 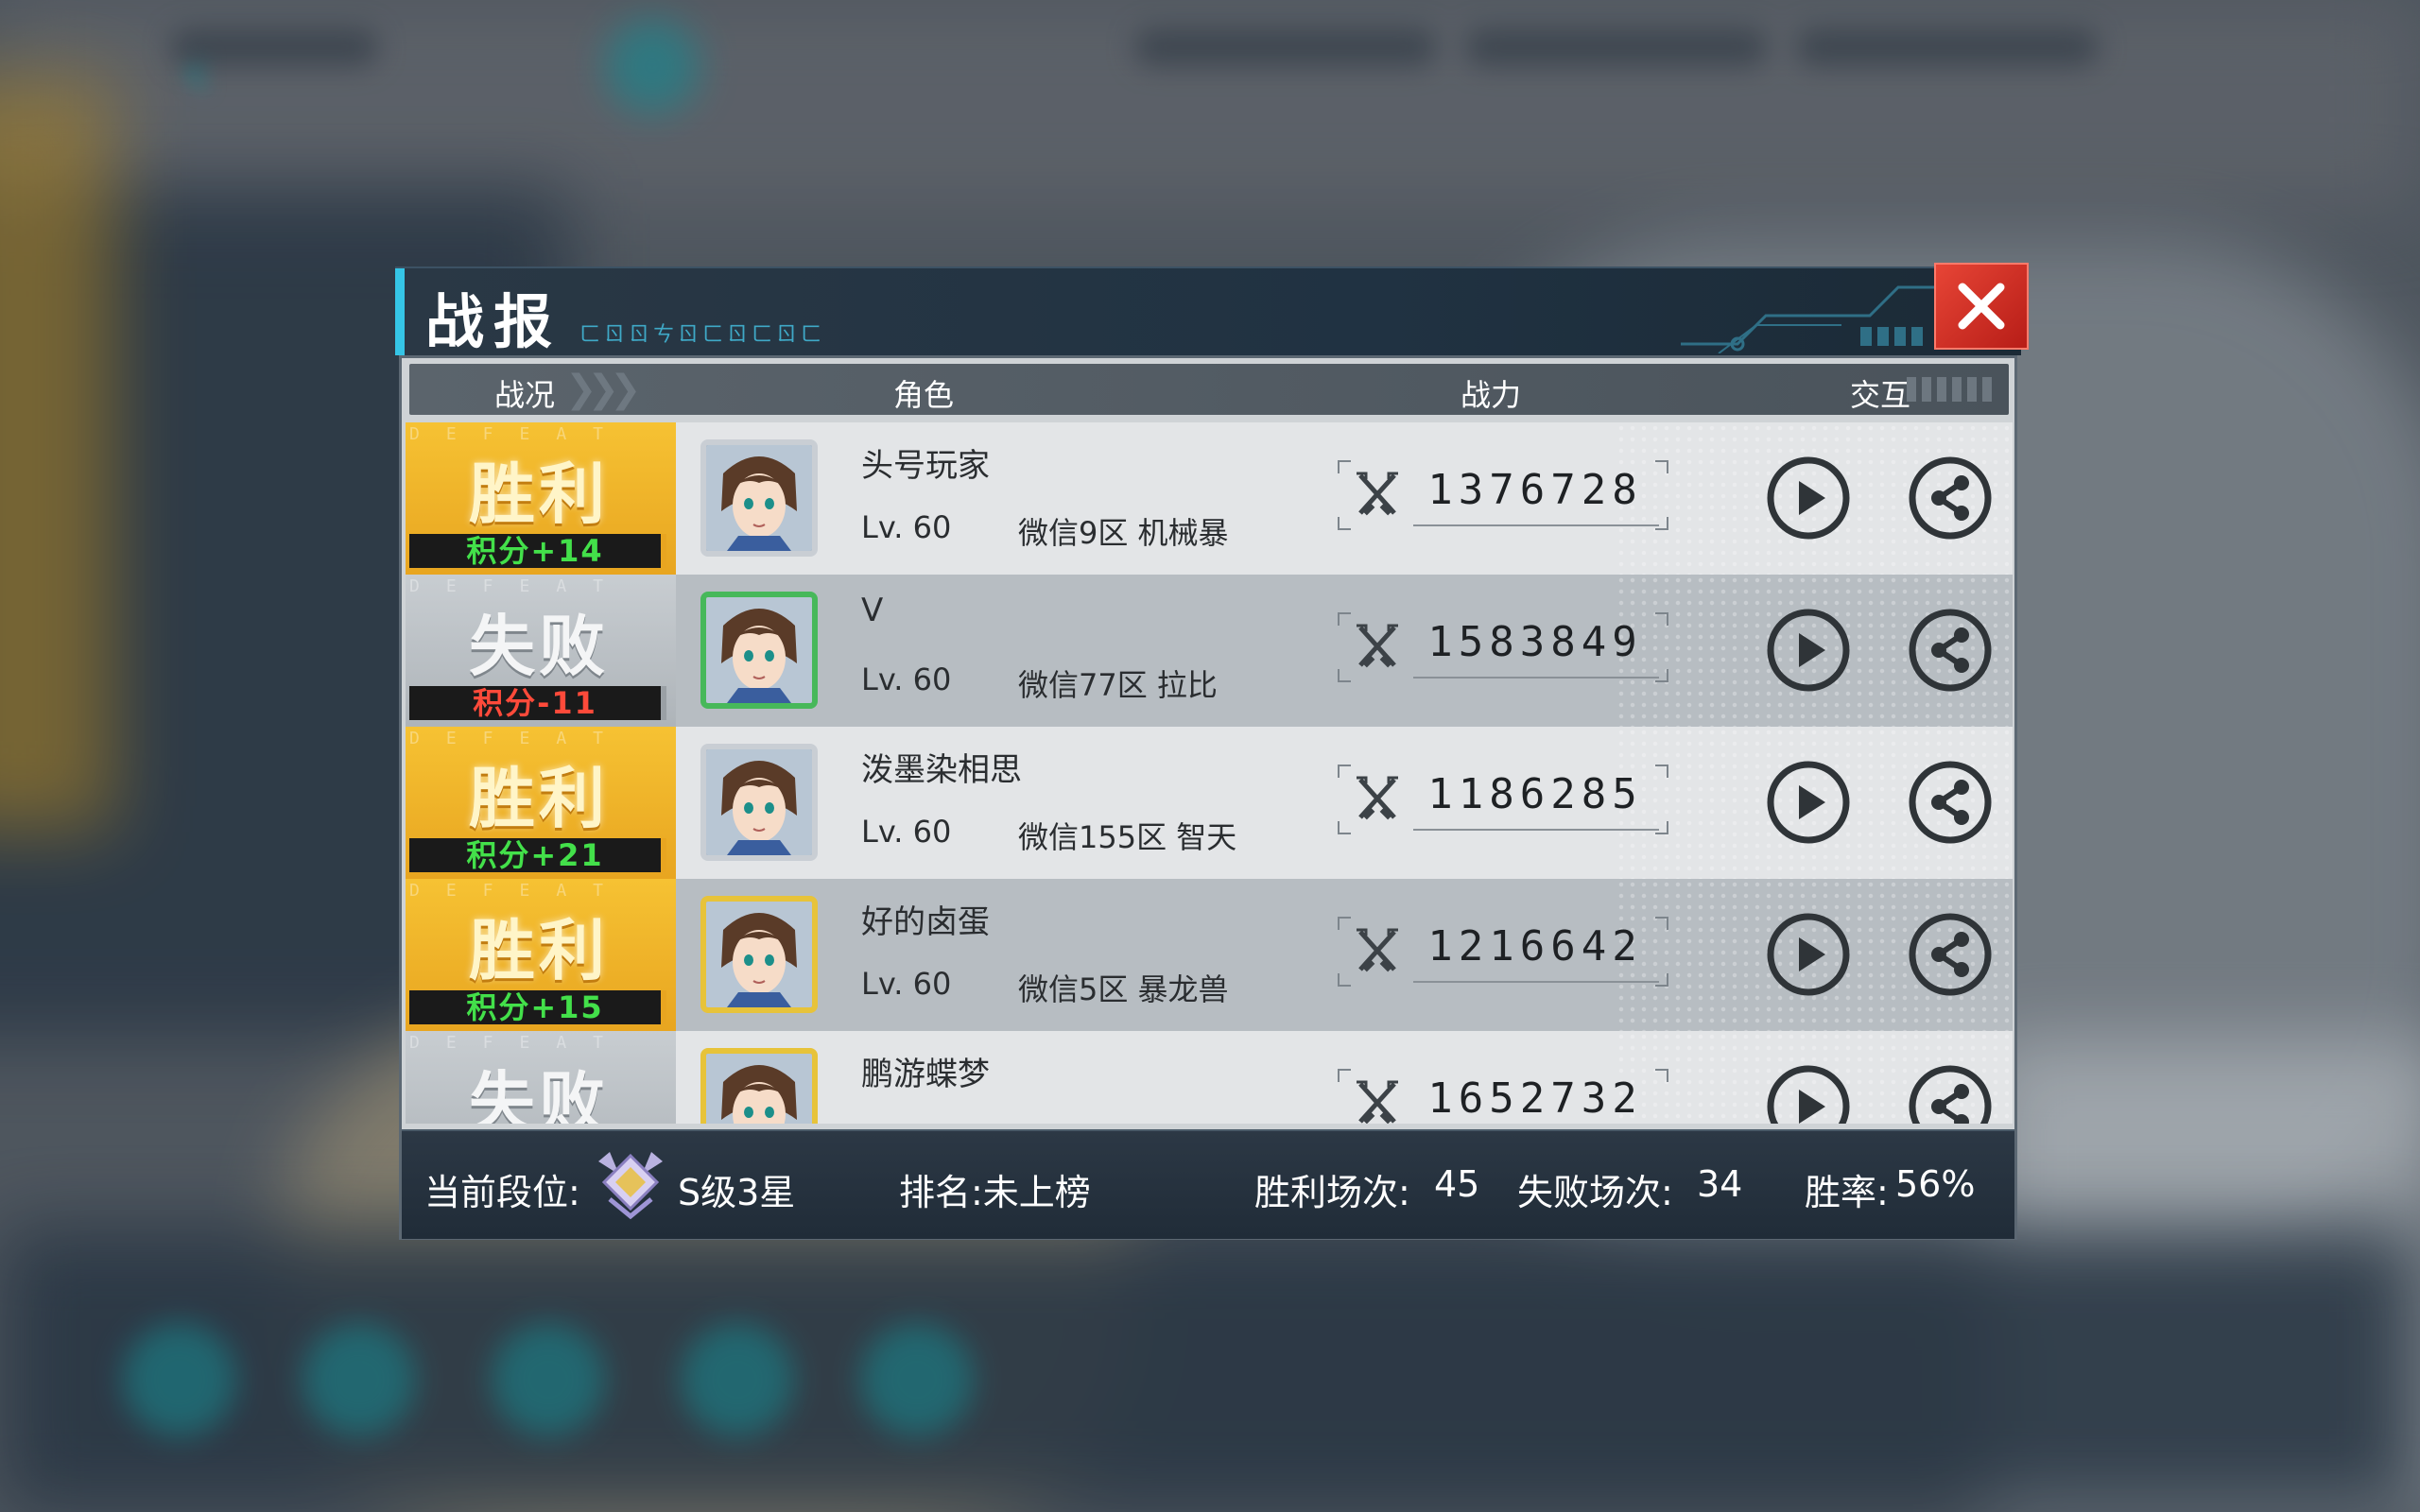 I want to click on column-status: 战况, so click(x=525, y=395).